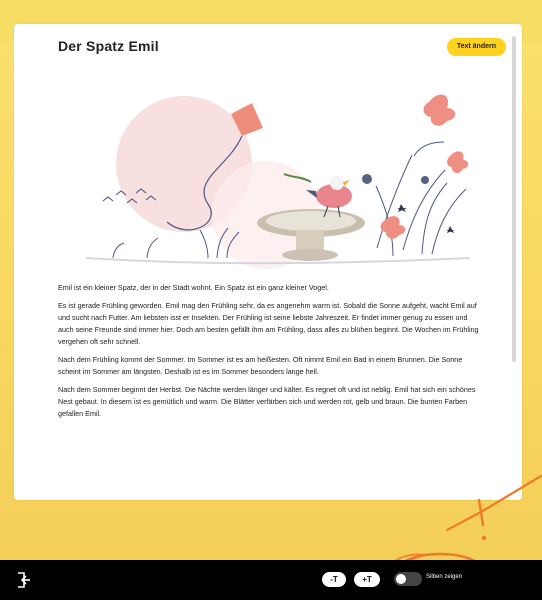  I want to click on change-text-button: Text ändern, so click(476, 47).